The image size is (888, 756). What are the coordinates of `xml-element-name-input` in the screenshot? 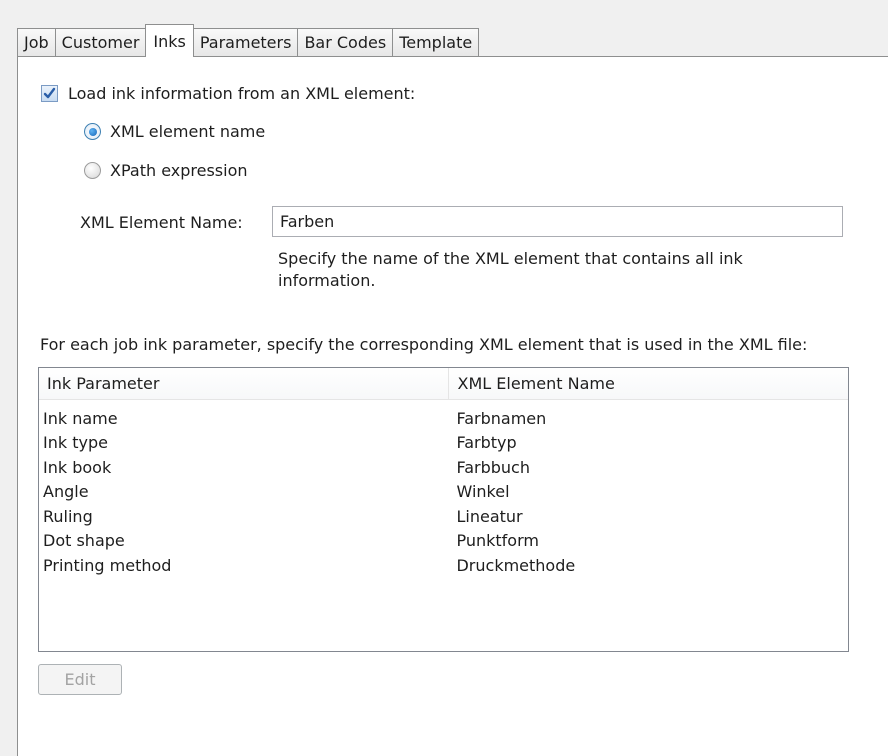 It's located at (557, 221).